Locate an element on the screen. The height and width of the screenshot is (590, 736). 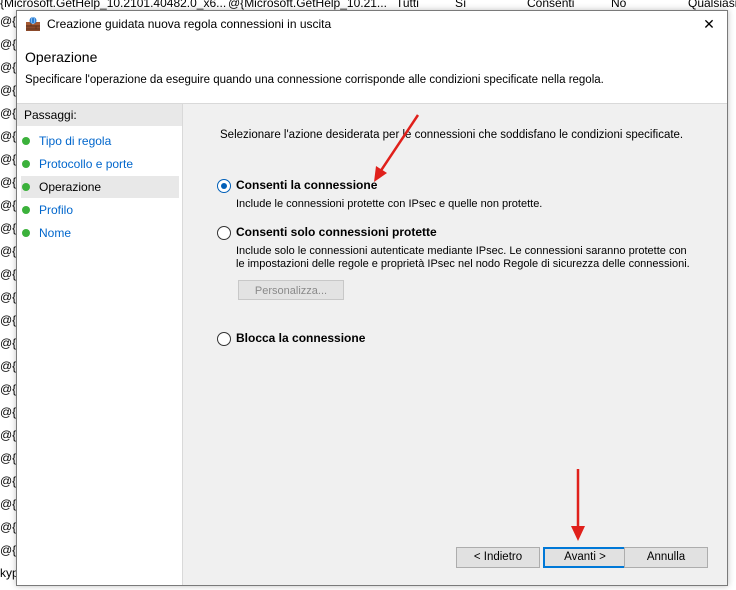
step-label: Profilo is located at coordinates (56, 210).